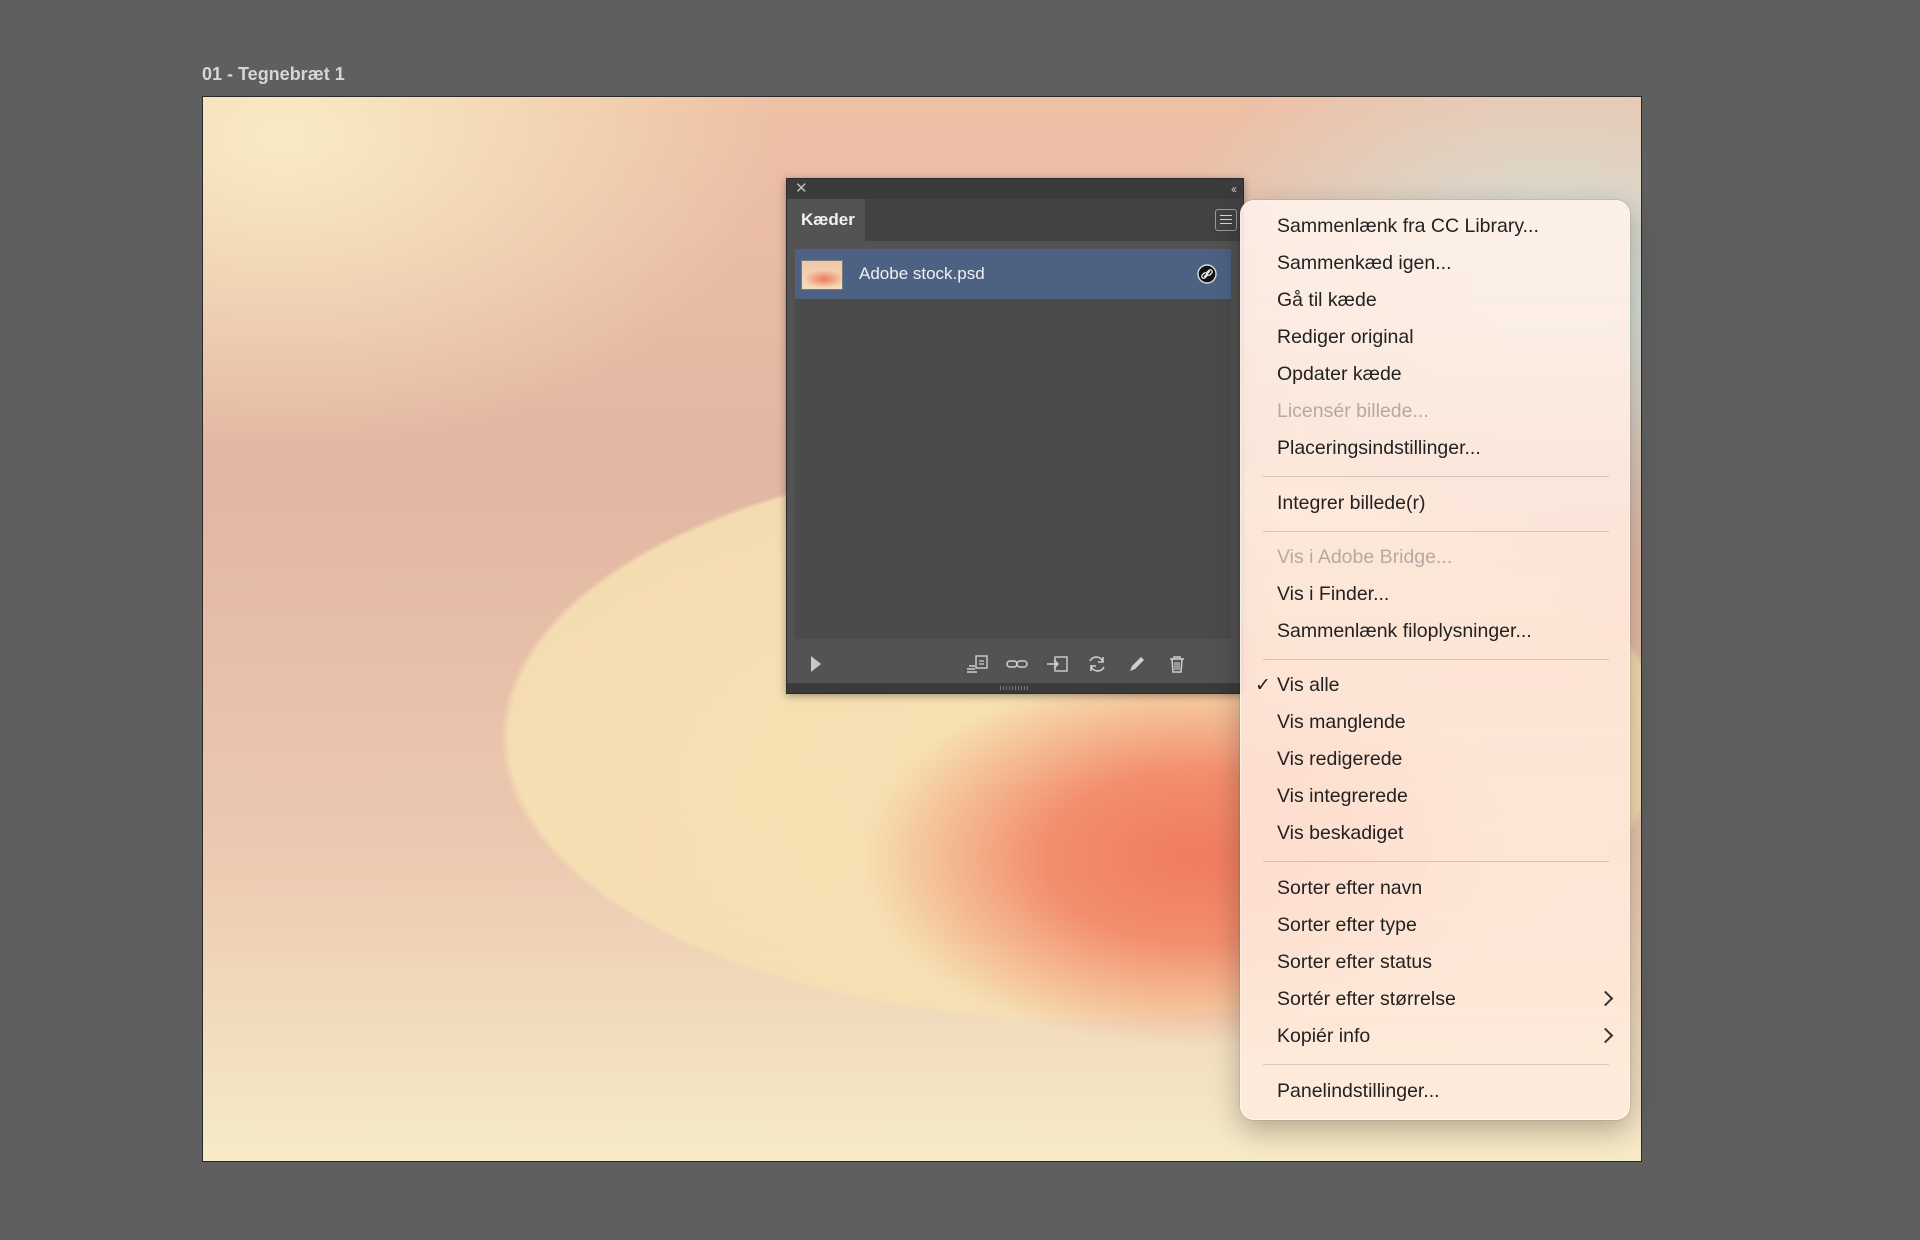 The height and width of the screenshot is (1240, 1920). Describe the element at coordinates (1354, 962) in the screenshot. I see `menu-item-label: Sorter efter status` at that location.